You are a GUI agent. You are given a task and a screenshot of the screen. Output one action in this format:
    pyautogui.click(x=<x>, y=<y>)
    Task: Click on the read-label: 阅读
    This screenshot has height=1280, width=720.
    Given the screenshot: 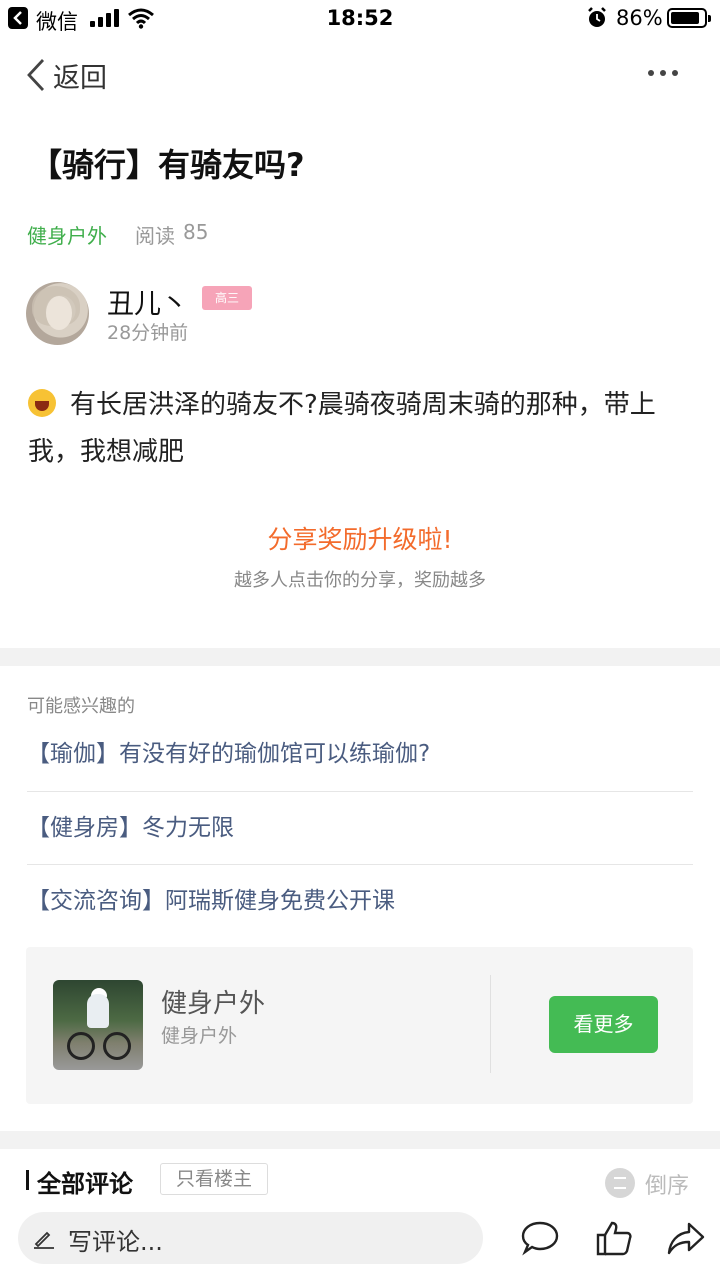 What is the action you would take?
    pyautogui.click(x=155, y=236)
    